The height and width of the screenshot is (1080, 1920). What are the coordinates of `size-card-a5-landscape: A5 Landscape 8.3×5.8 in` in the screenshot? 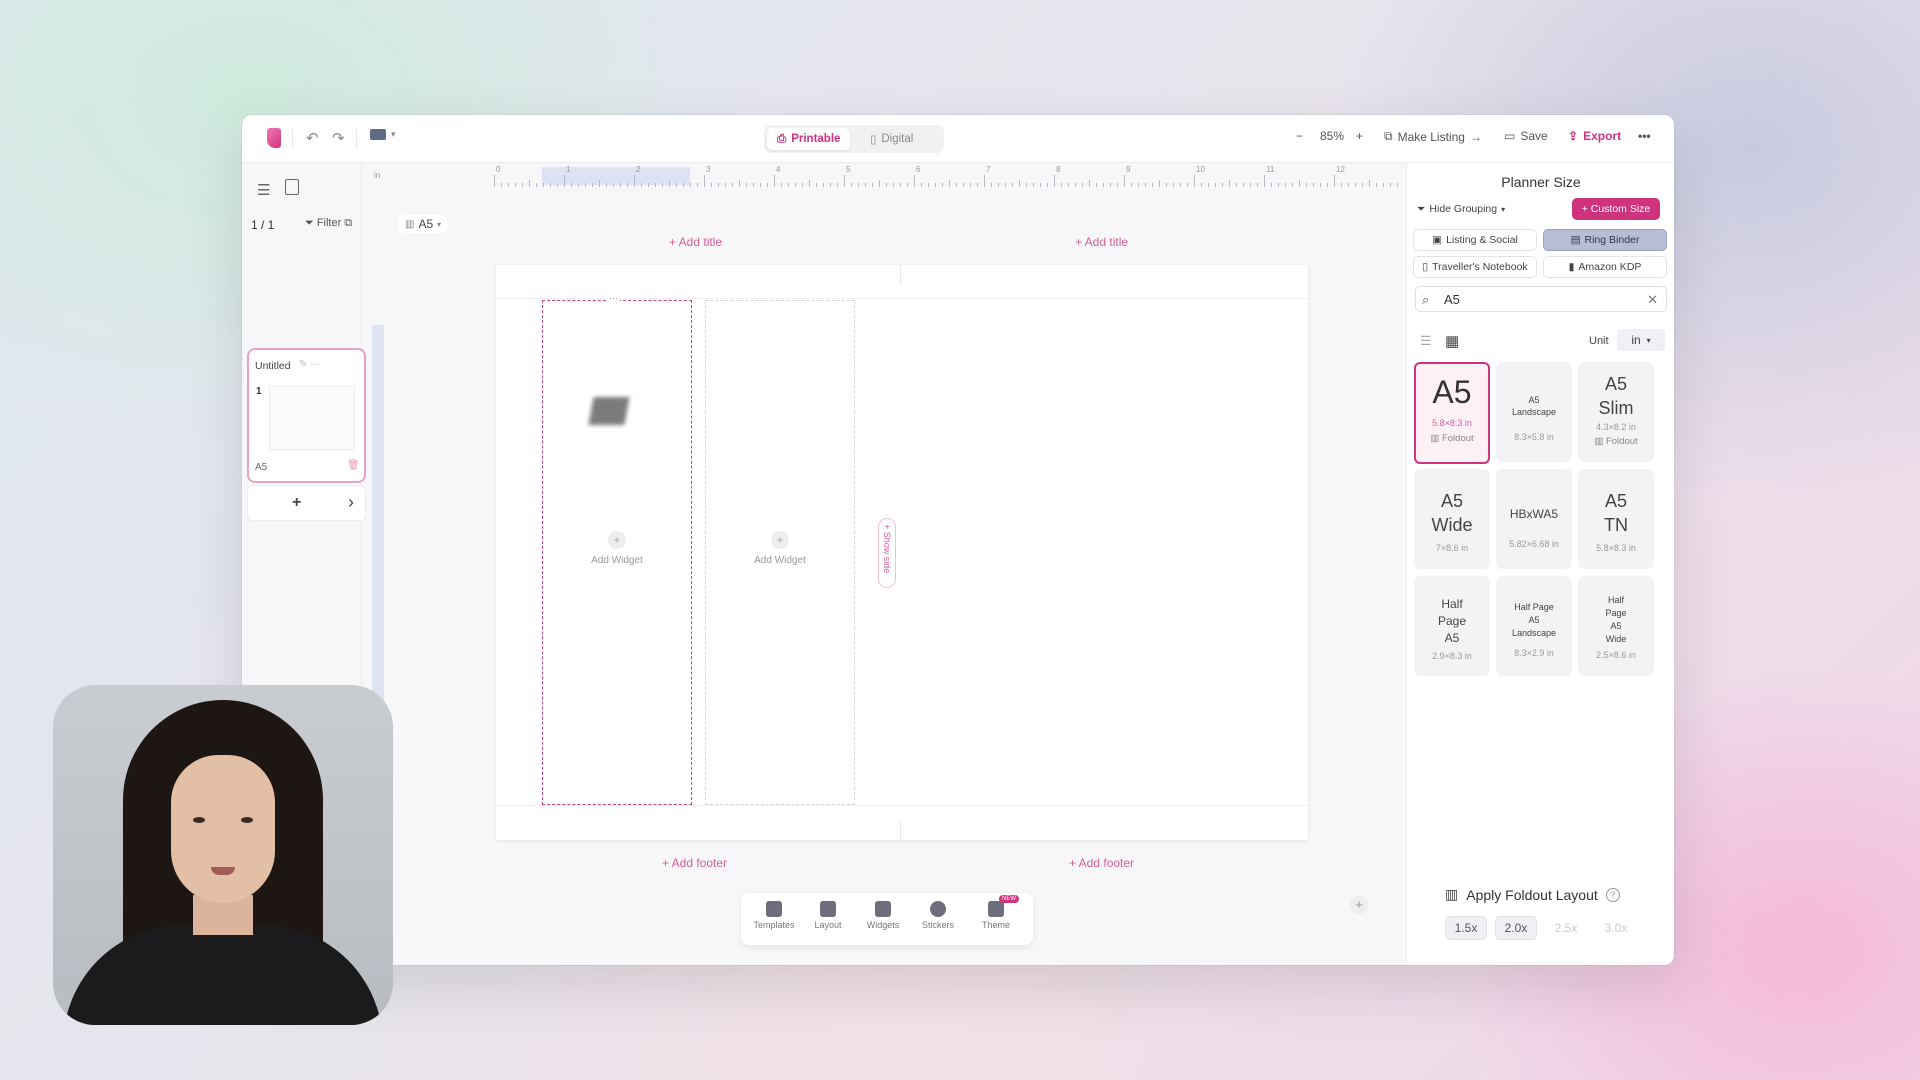 It's located at (1534, 412).